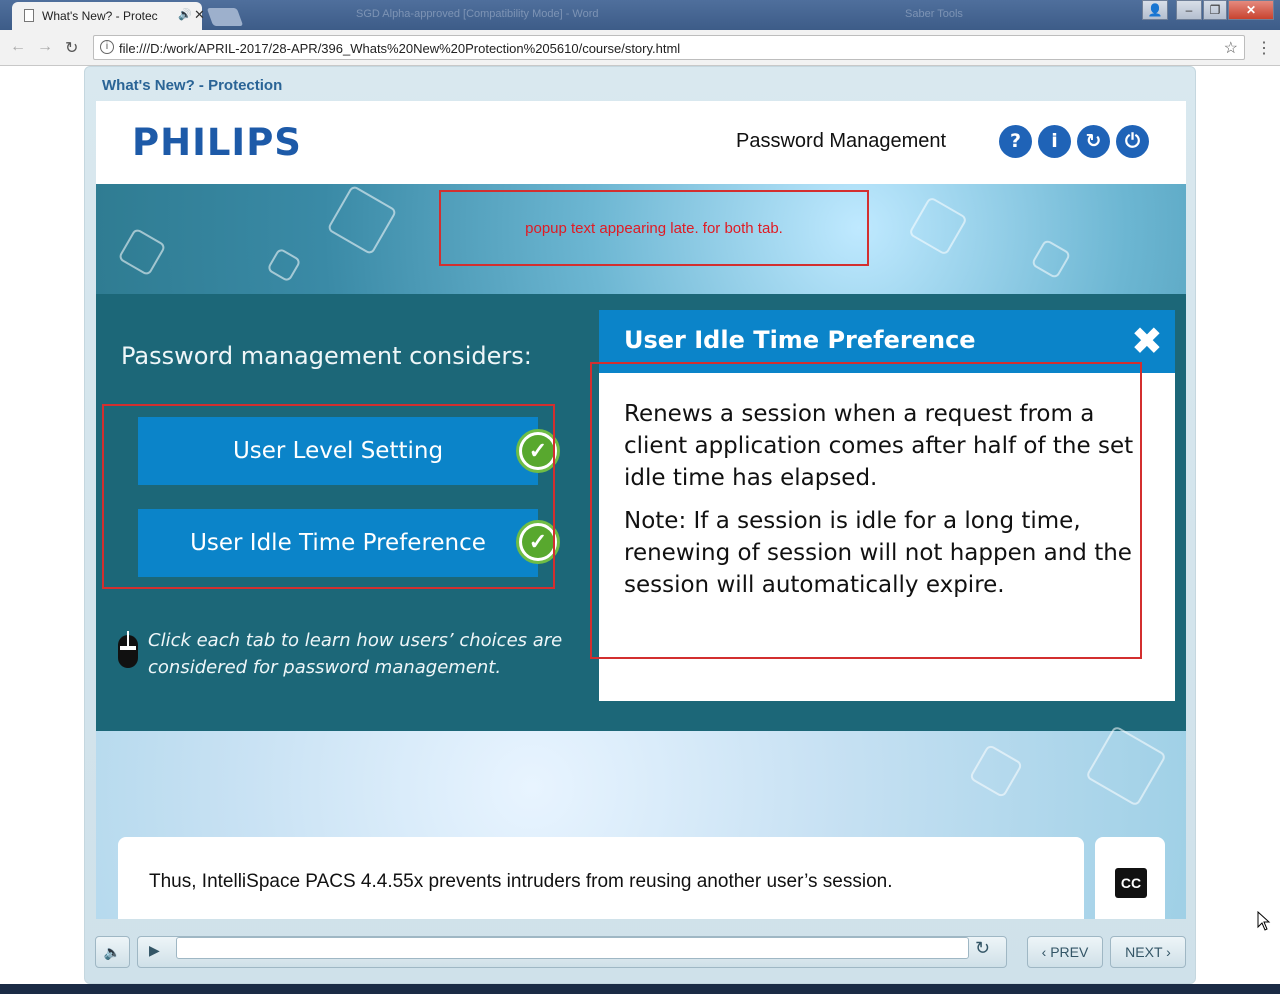  I want to click on help-button: ?, so click(1015, 141).